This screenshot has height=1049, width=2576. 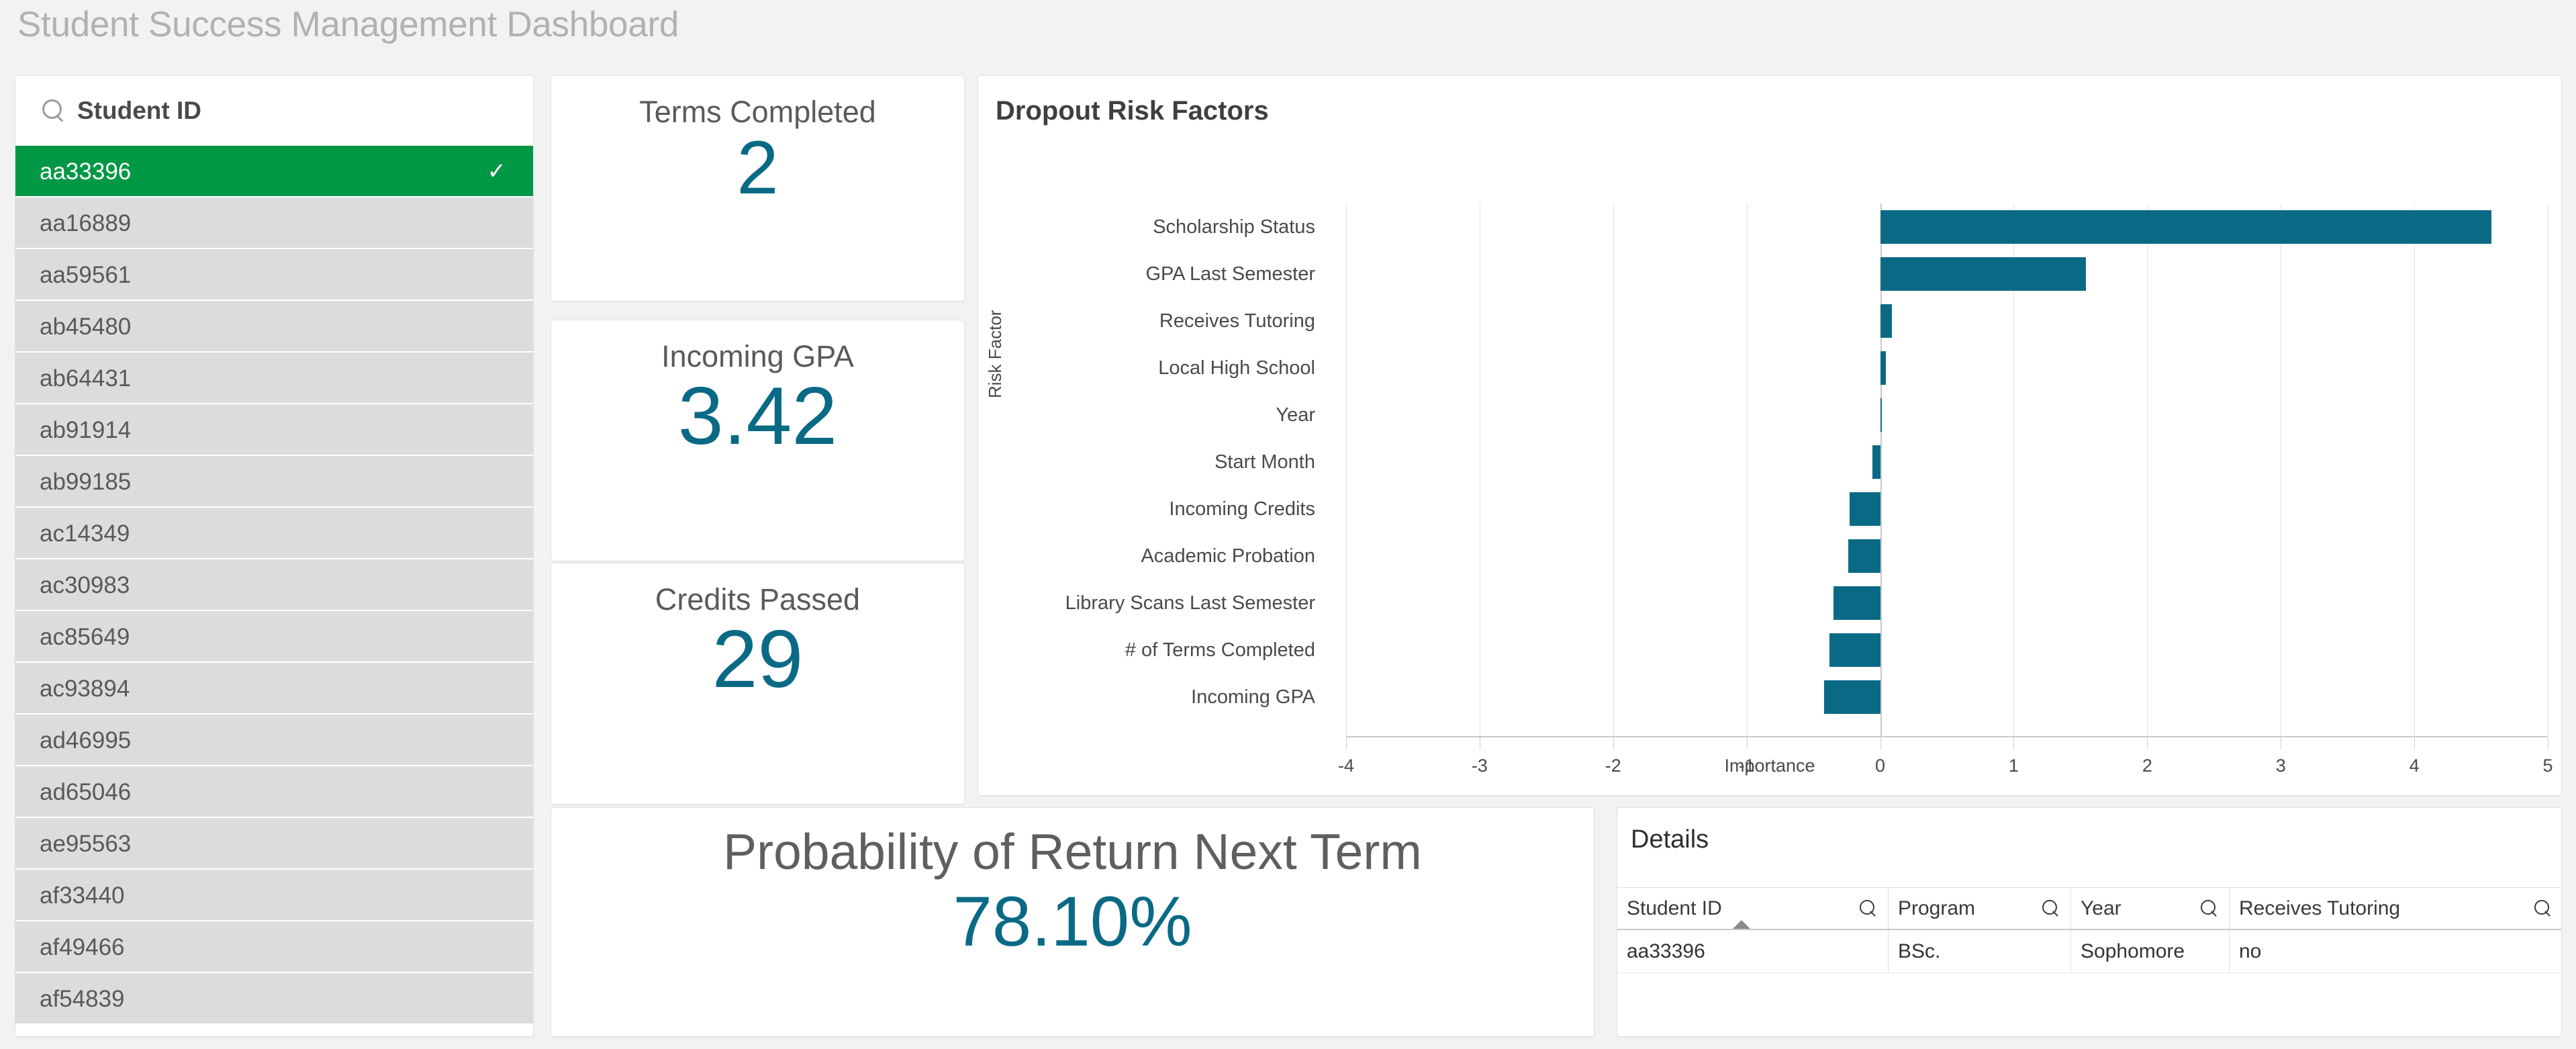 What do you see at coordinates (85, 533) in the screenshot?
I see `list-item-label: ac14349` at bounding box center [85, 533].